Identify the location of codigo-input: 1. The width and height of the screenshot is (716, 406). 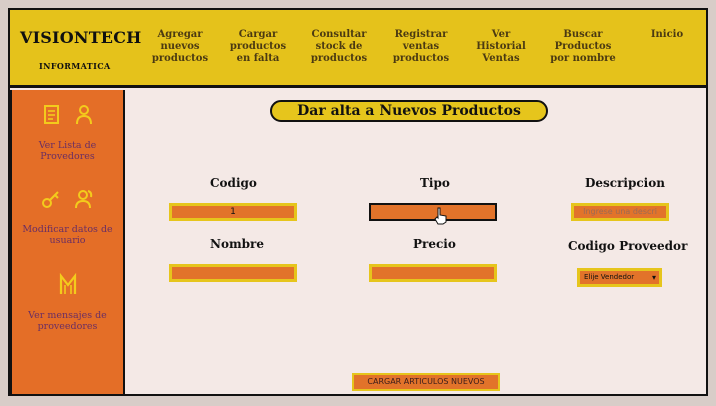
(233, 212).